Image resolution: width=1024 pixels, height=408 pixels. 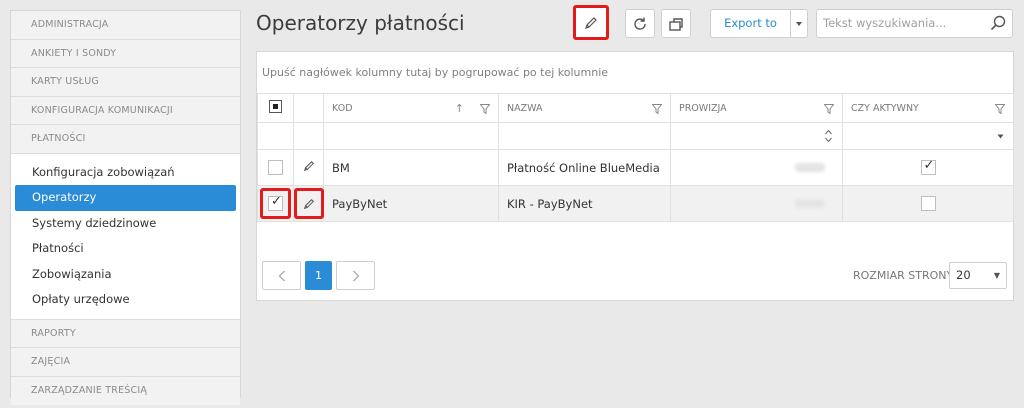 I want to click on select-all-cell, so click(x=275, y=108).